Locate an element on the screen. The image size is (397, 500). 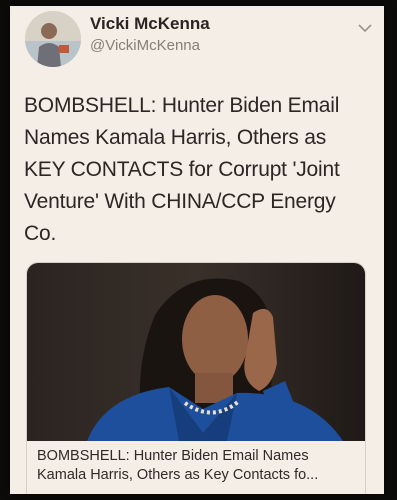
tweet-line: KEY CONTACTS for Corrupt 'Joint is located at coordinates (182, 169).